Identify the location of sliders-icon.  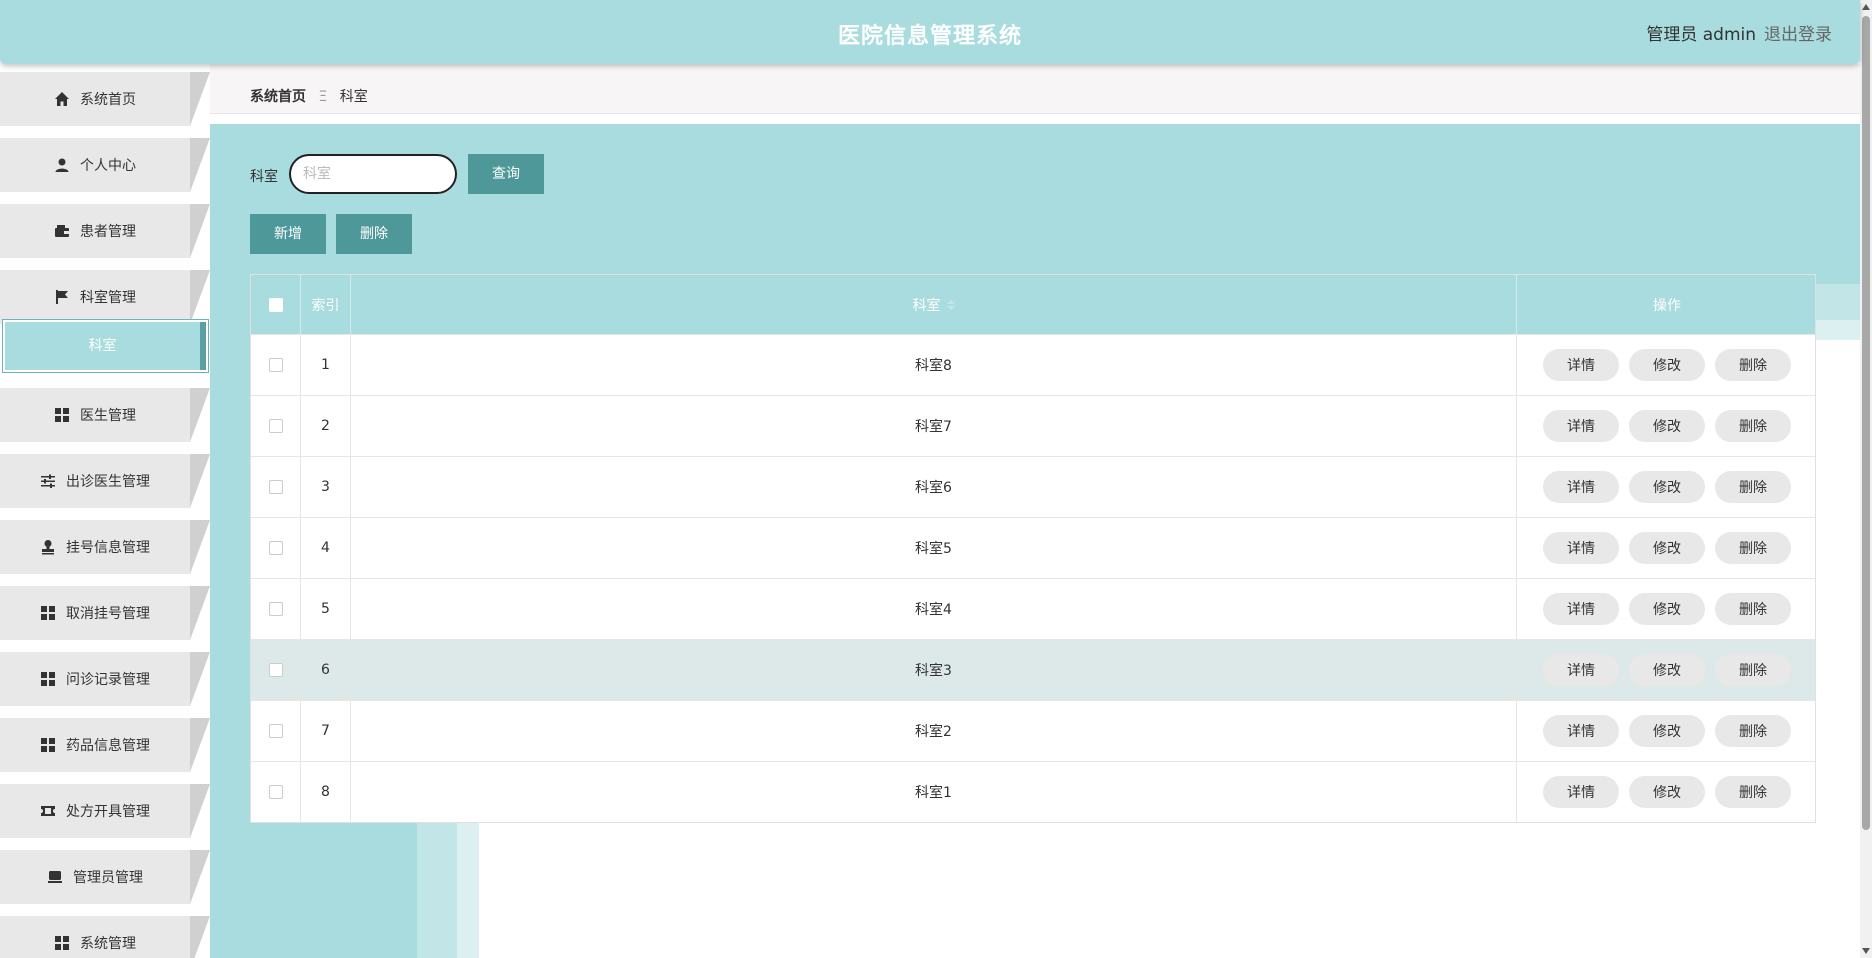
(48, 481).